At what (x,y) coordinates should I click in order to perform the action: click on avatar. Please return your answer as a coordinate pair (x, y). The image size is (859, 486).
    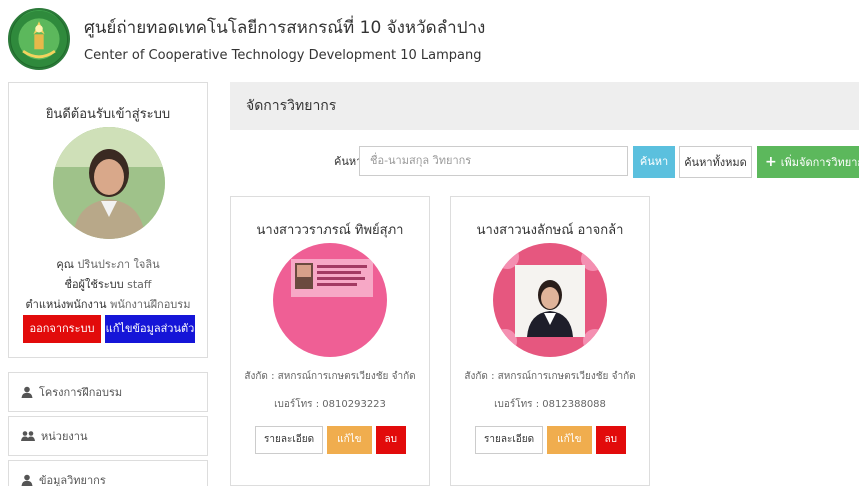
    Looking at the image, I should click on (109, 183).